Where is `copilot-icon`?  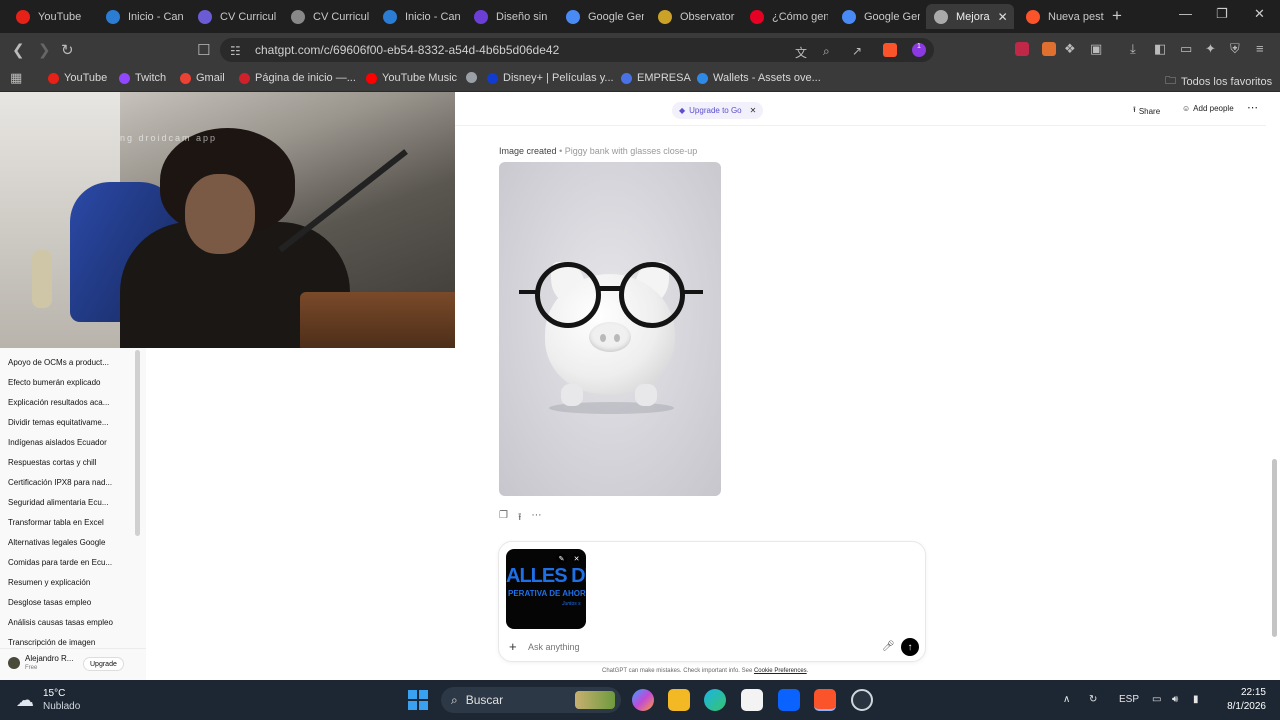
copilot-icon is located at coordinates (643, 700).